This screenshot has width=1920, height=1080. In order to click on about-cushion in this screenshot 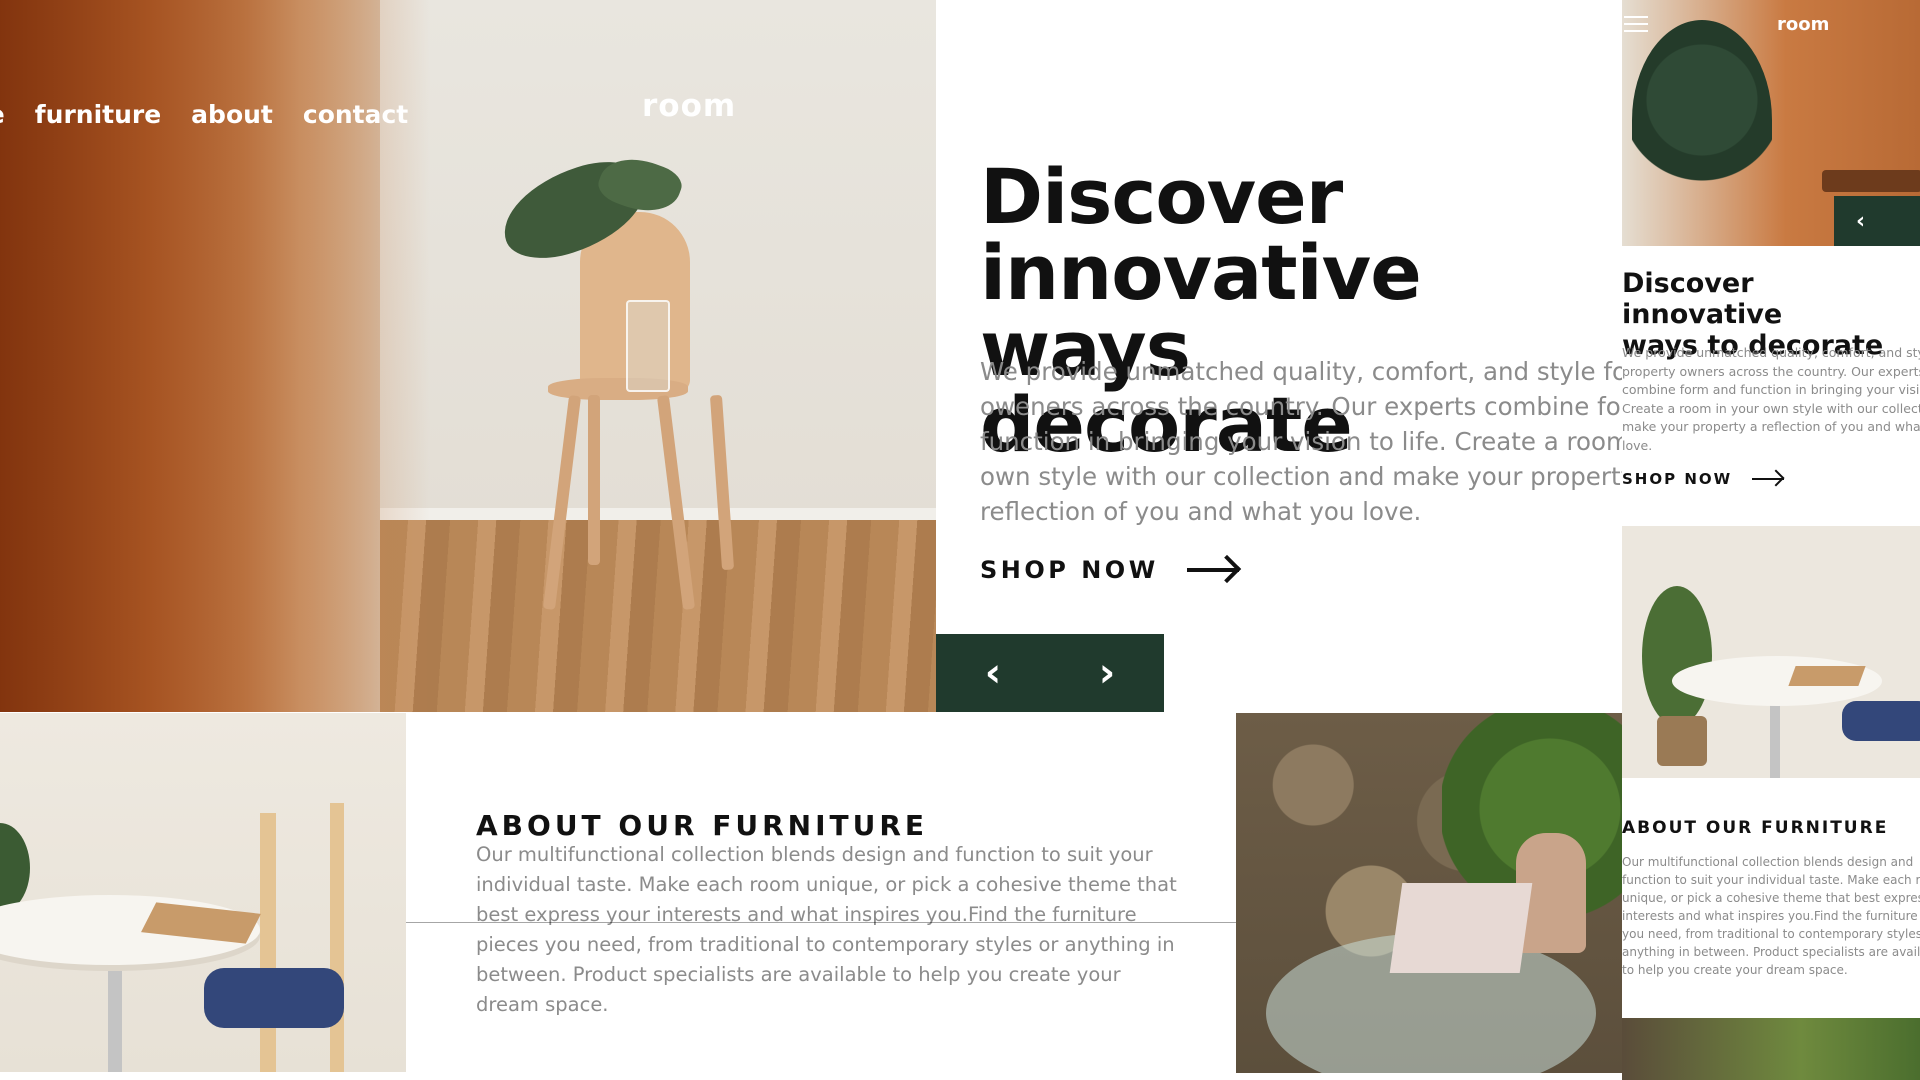, I will do `click(274, 998)`.